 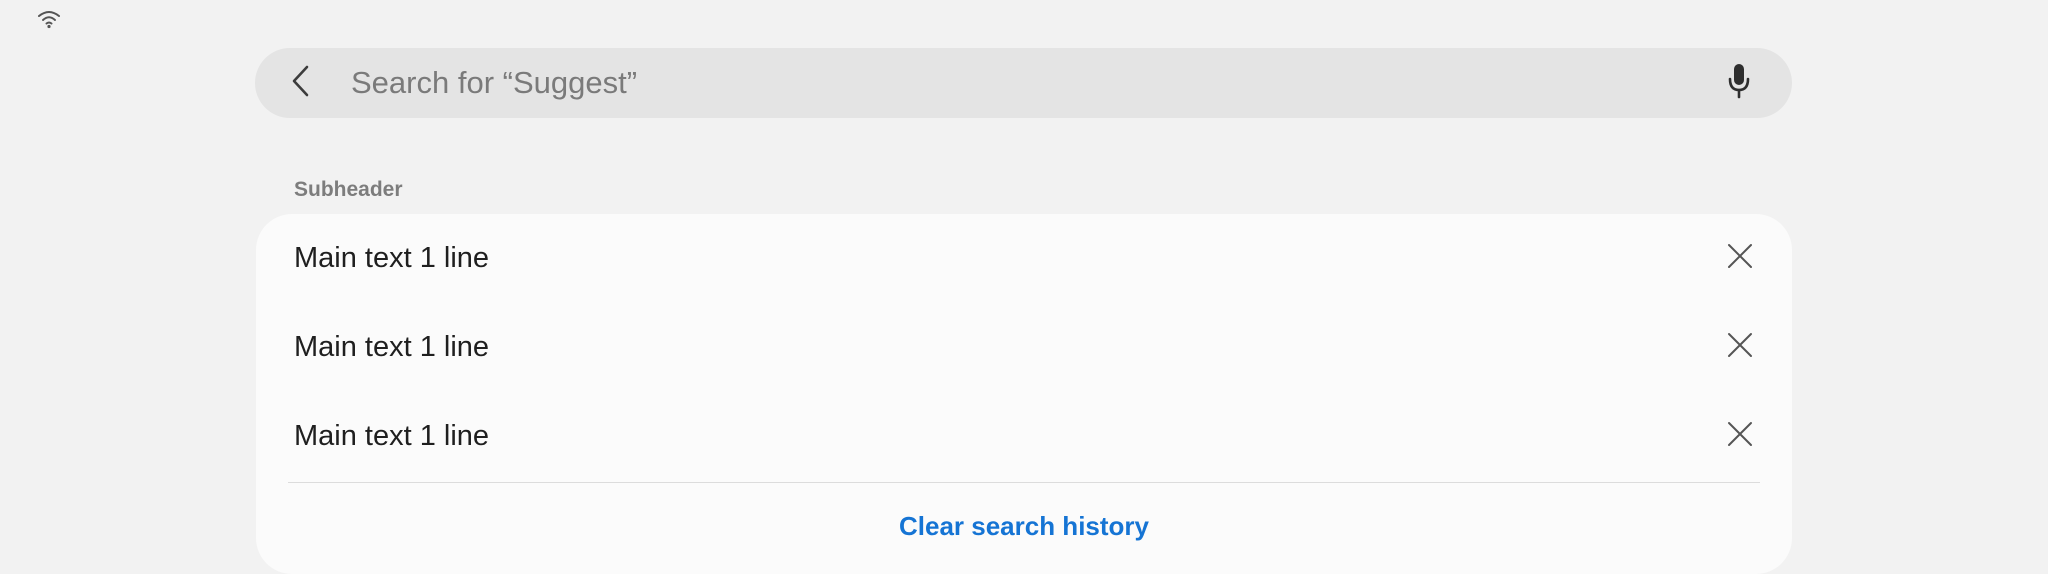 What do you see at coordinates (1024, 526) in the screenshot?
I see `clear-search-history-button: Clear search history` at bounding box center [1024, 526].